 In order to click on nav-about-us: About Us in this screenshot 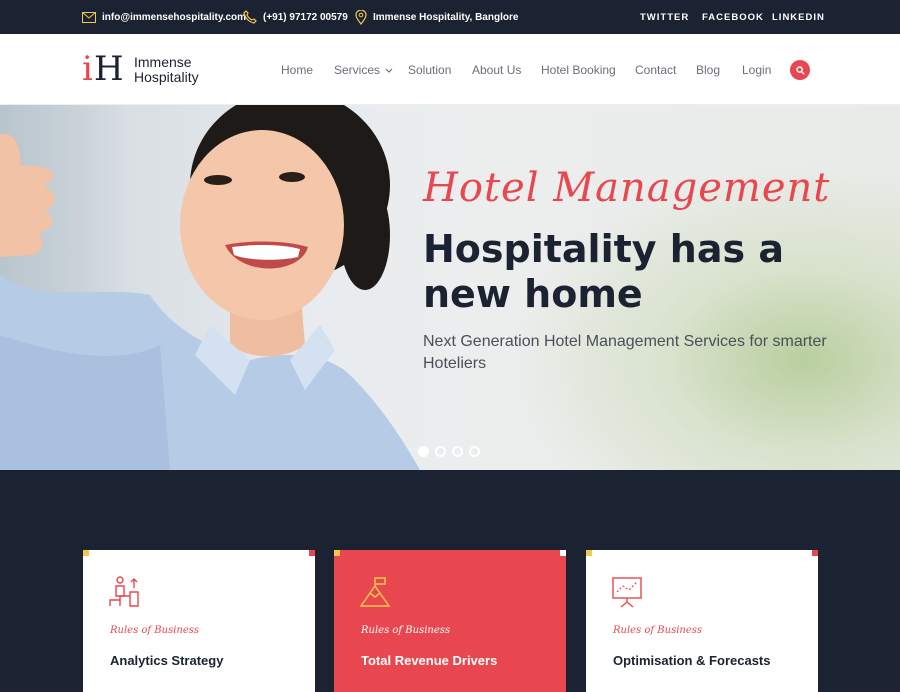, I will do `click(496, 70)`.